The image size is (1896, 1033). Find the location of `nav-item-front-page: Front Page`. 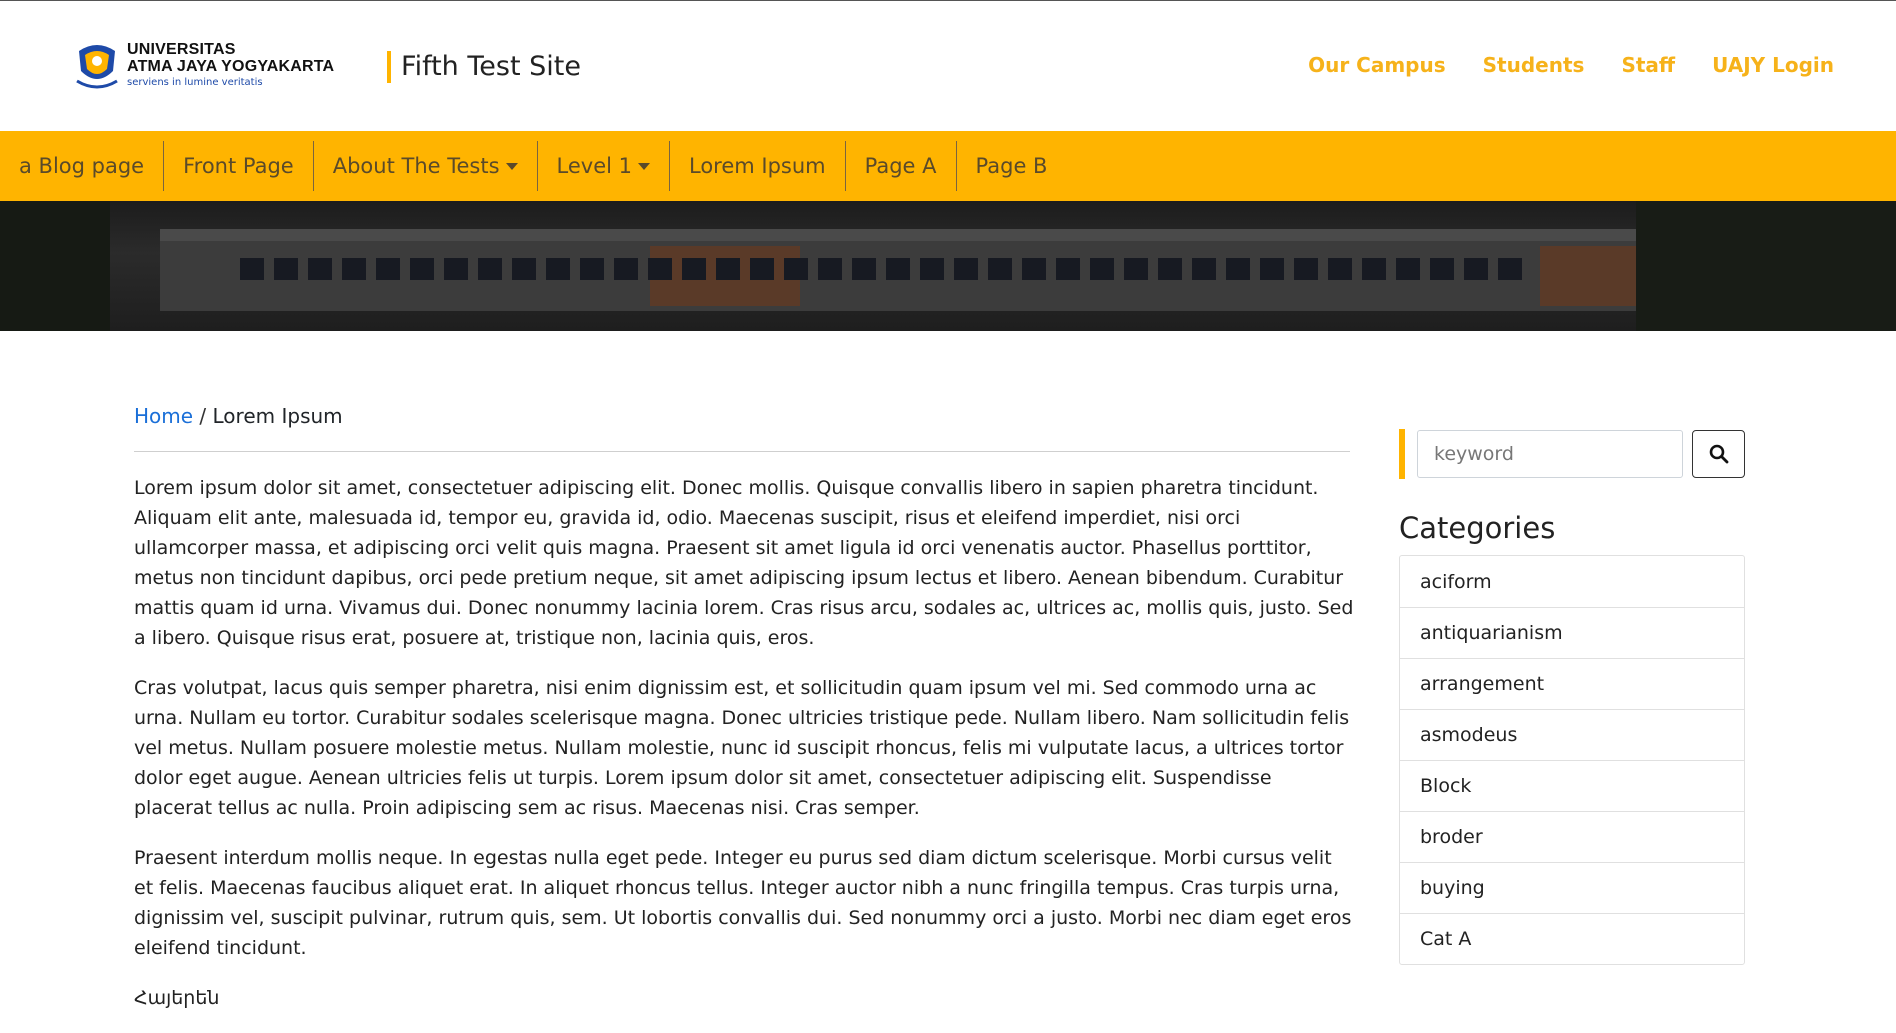

nav-item-front-page: Front Page is located at coordinates (238, 166).